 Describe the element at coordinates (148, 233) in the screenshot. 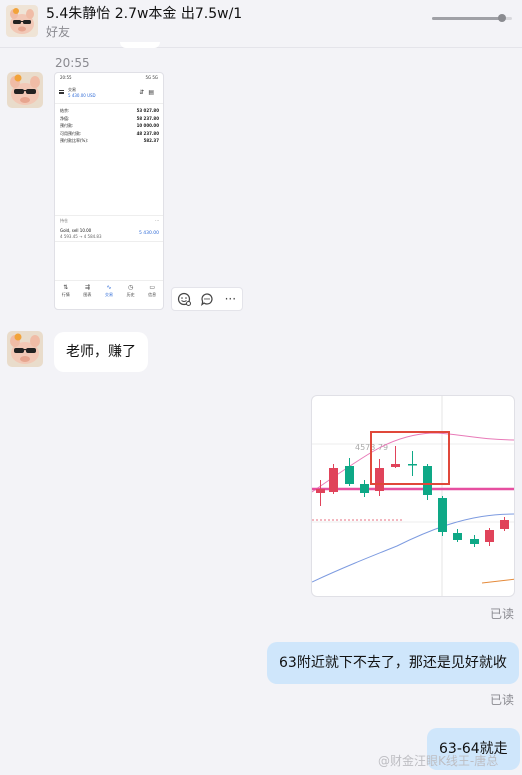

I see `position-profit: 5 430.00` at that location.